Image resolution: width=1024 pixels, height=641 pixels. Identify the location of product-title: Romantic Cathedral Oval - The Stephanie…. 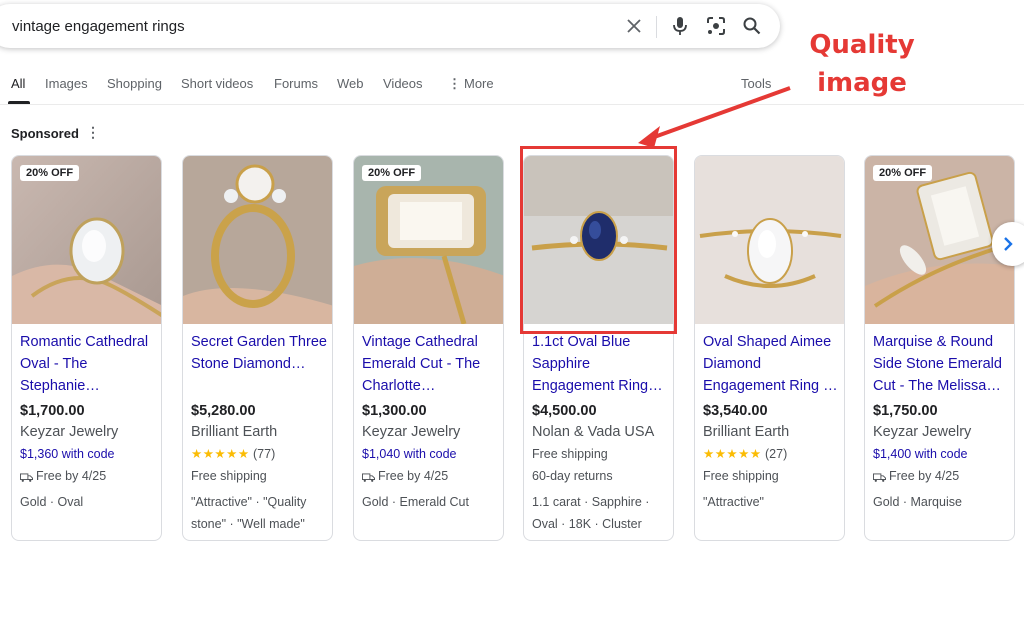
(90, 364).